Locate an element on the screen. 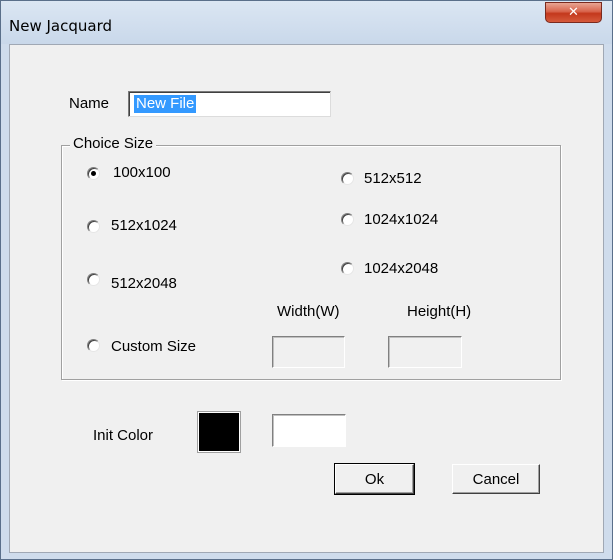  title-bar: New Jacquard ✕ is located at coordinates (306, 22).